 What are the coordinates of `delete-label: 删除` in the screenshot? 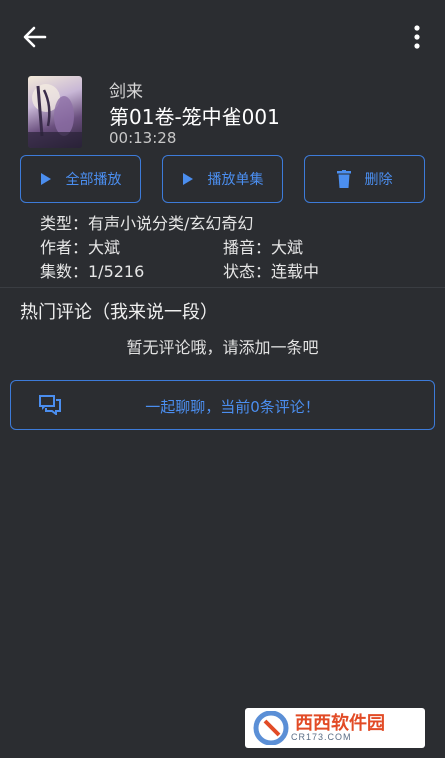 It's located at (378, 180).